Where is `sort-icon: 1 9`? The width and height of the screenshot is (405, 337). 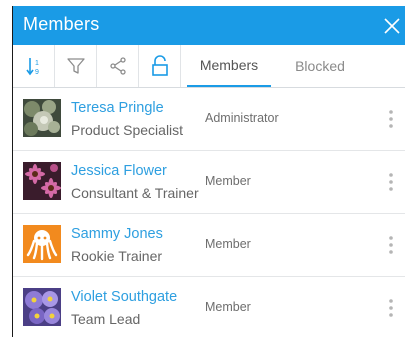 sort-icon: 1 9 is located at coordinates (32, 67).